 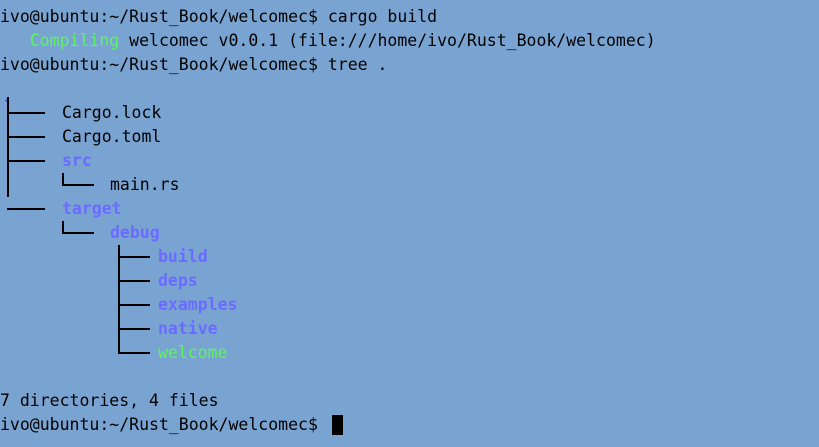 What do you see at coordinates (409, 401) in the screenshot?
I see `tree-summary: 7 directories, 4 files` at bounding box center [409, 401].